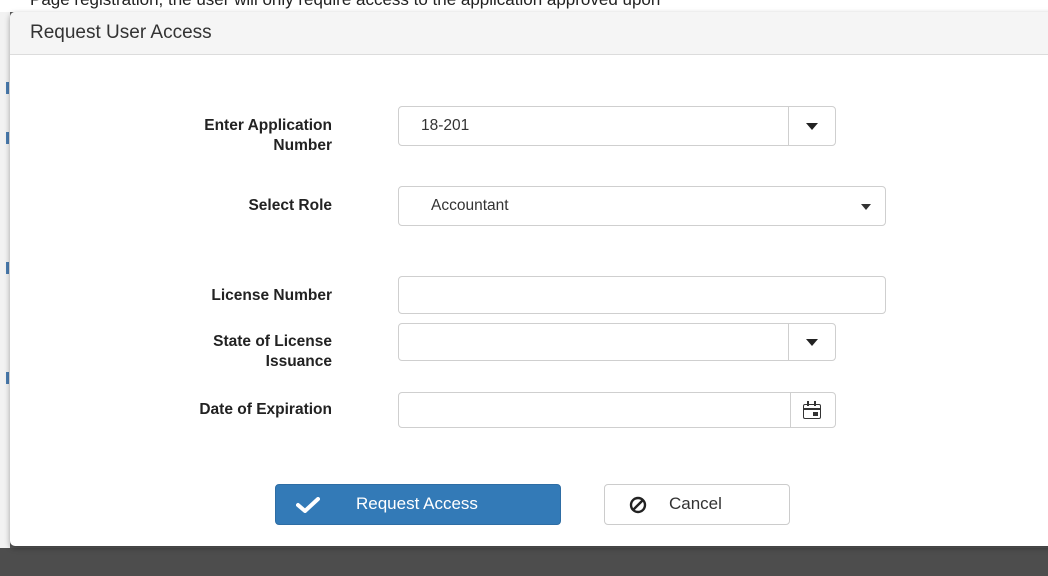  Describe the element at coordinates (232, 136) in the screenshot. I see `application-number-label: Enter Application Number` at that location.